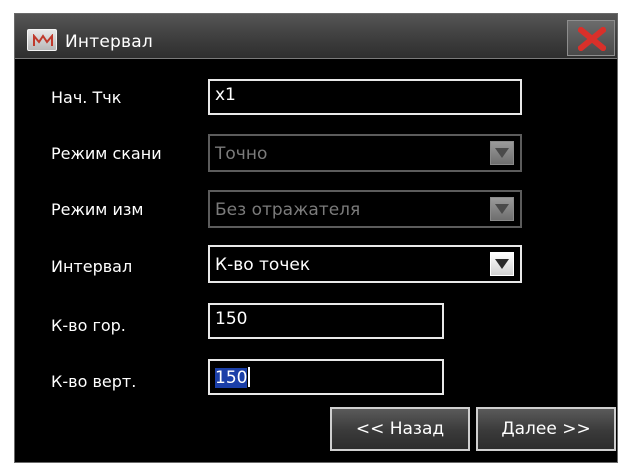 The height and width of the screenshot is (463, 618). What do you see at coordinates (231, 378) in the screenshot?
I see `selected-text: 150` at bounding box center [231, 378].